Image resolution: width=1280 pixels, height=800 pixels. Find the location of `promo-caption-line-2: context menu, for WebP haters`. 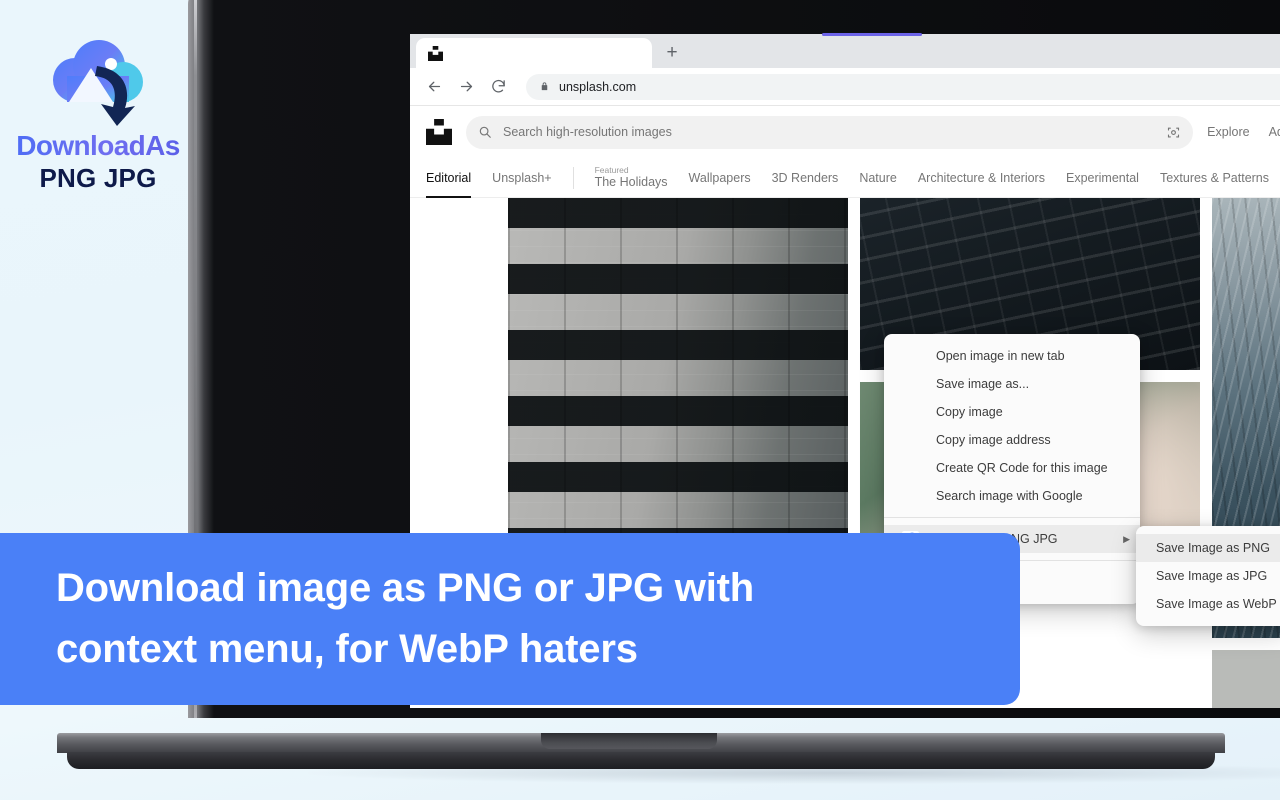

promo-caption-line-2: context menu, for WebP haters is located at coordinates (347, 649).